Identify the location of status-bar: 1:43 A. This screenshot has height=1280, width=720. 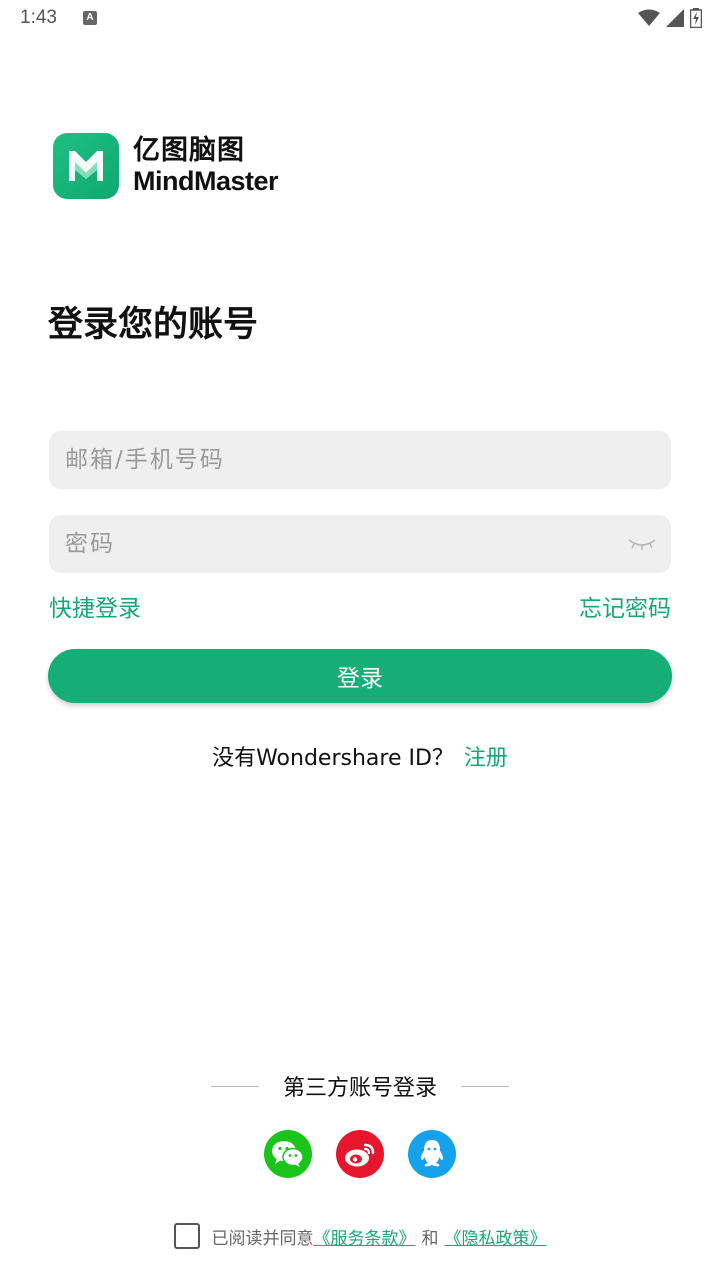
(360, 18).